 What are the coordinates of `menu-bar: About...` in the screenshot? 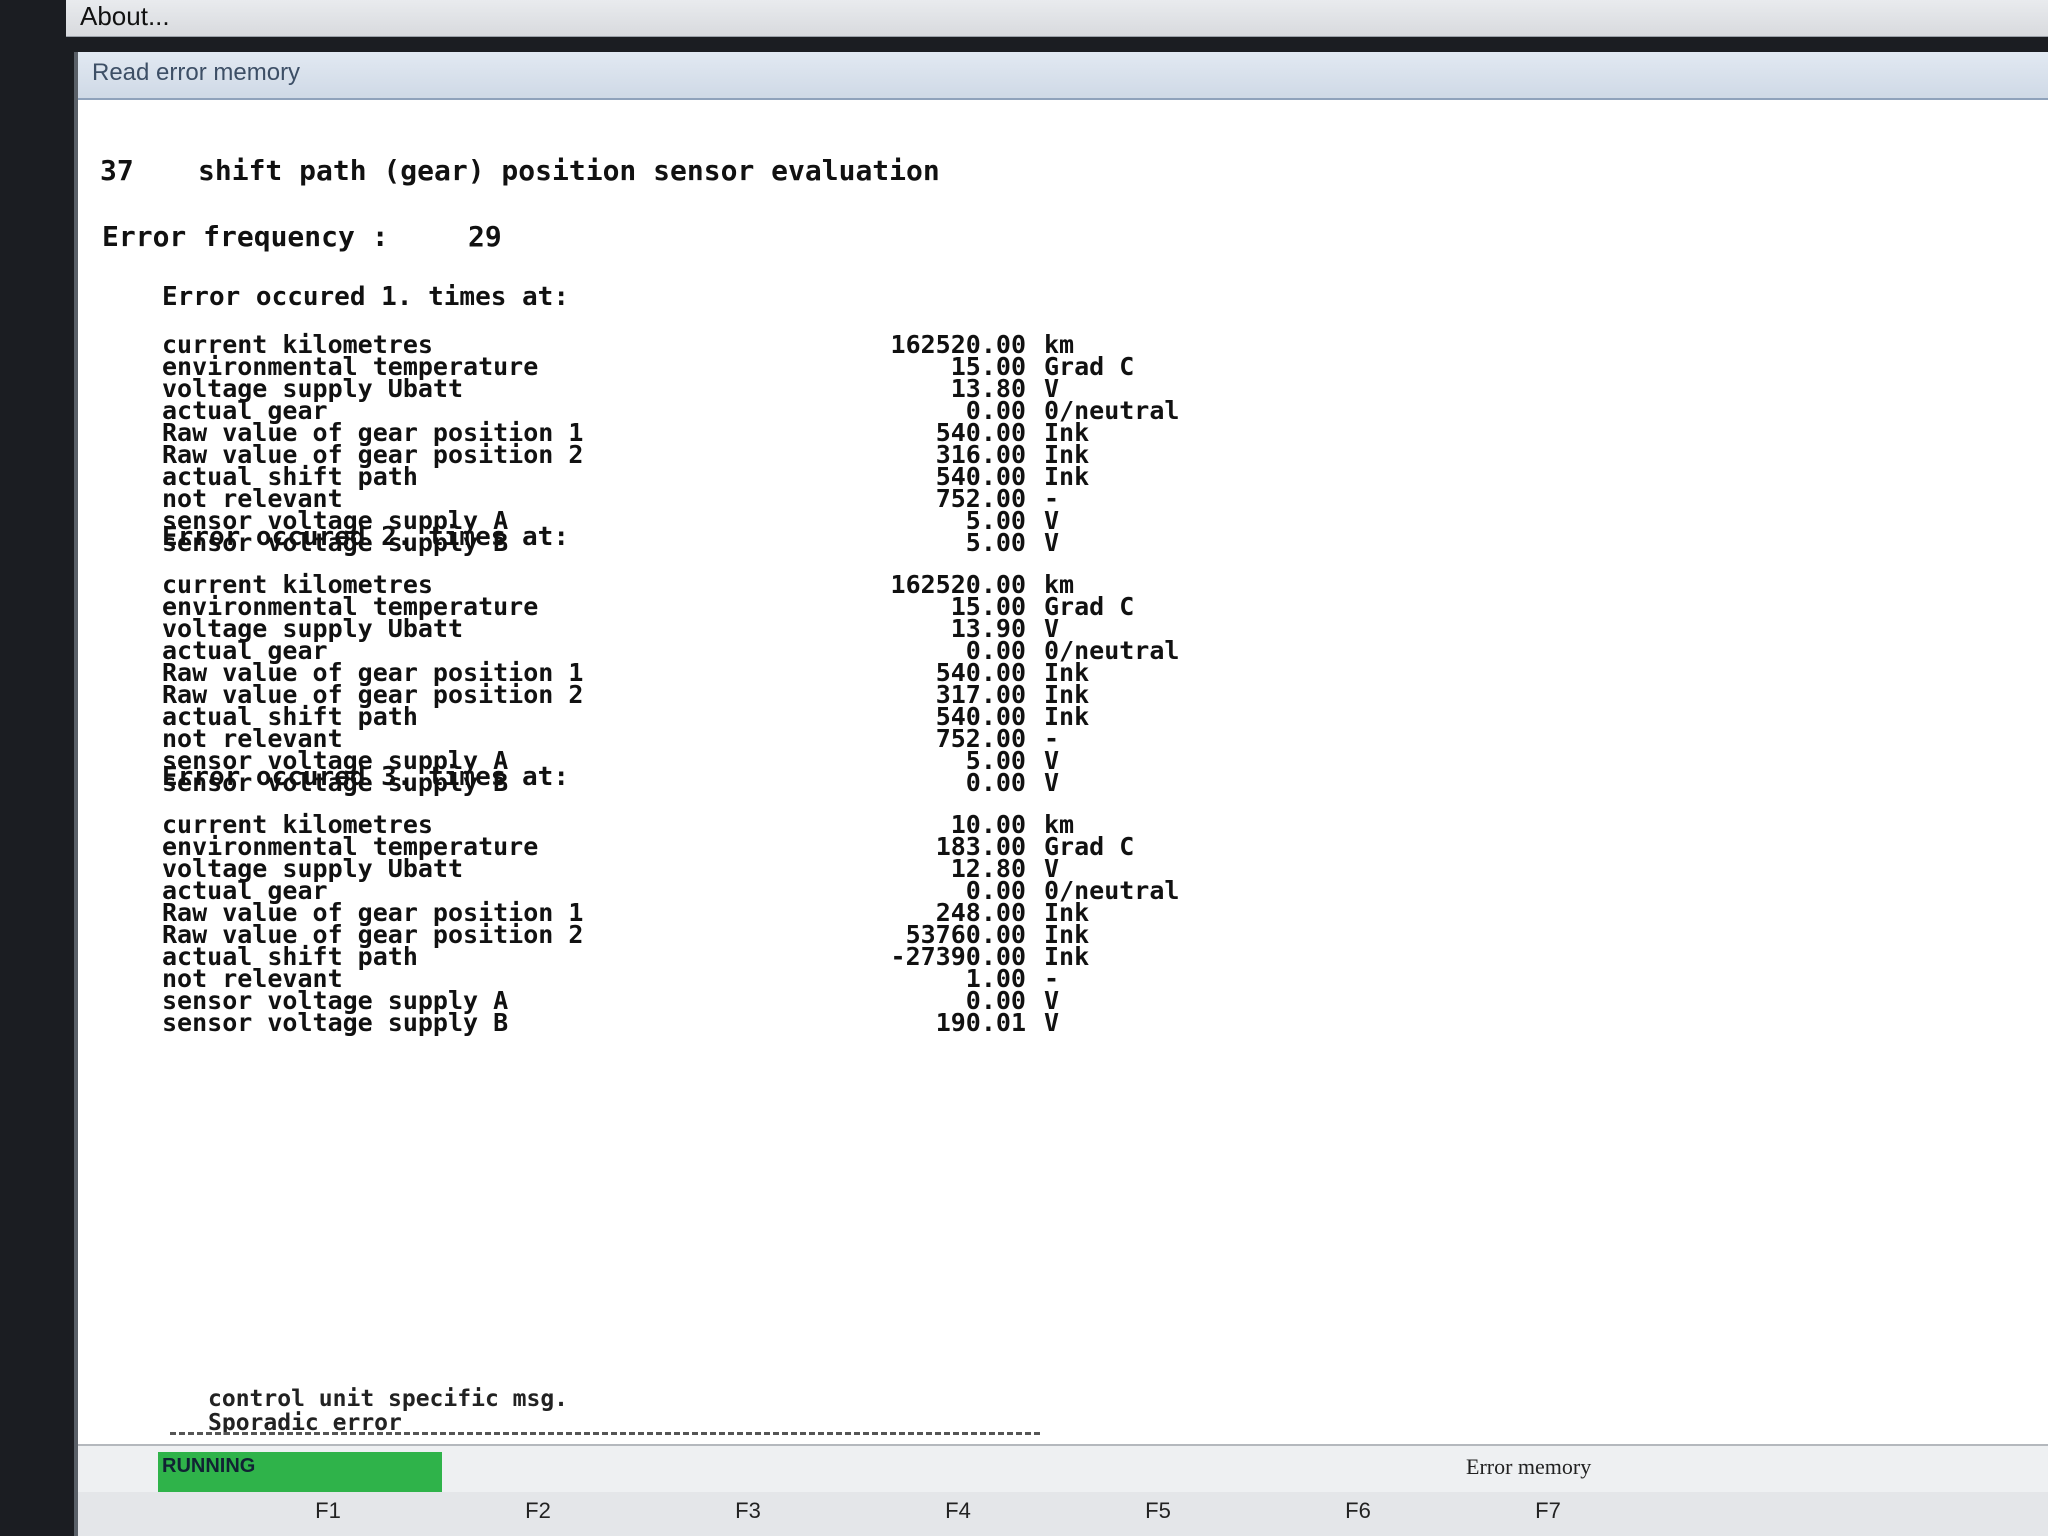 It's located at (1057, 18).